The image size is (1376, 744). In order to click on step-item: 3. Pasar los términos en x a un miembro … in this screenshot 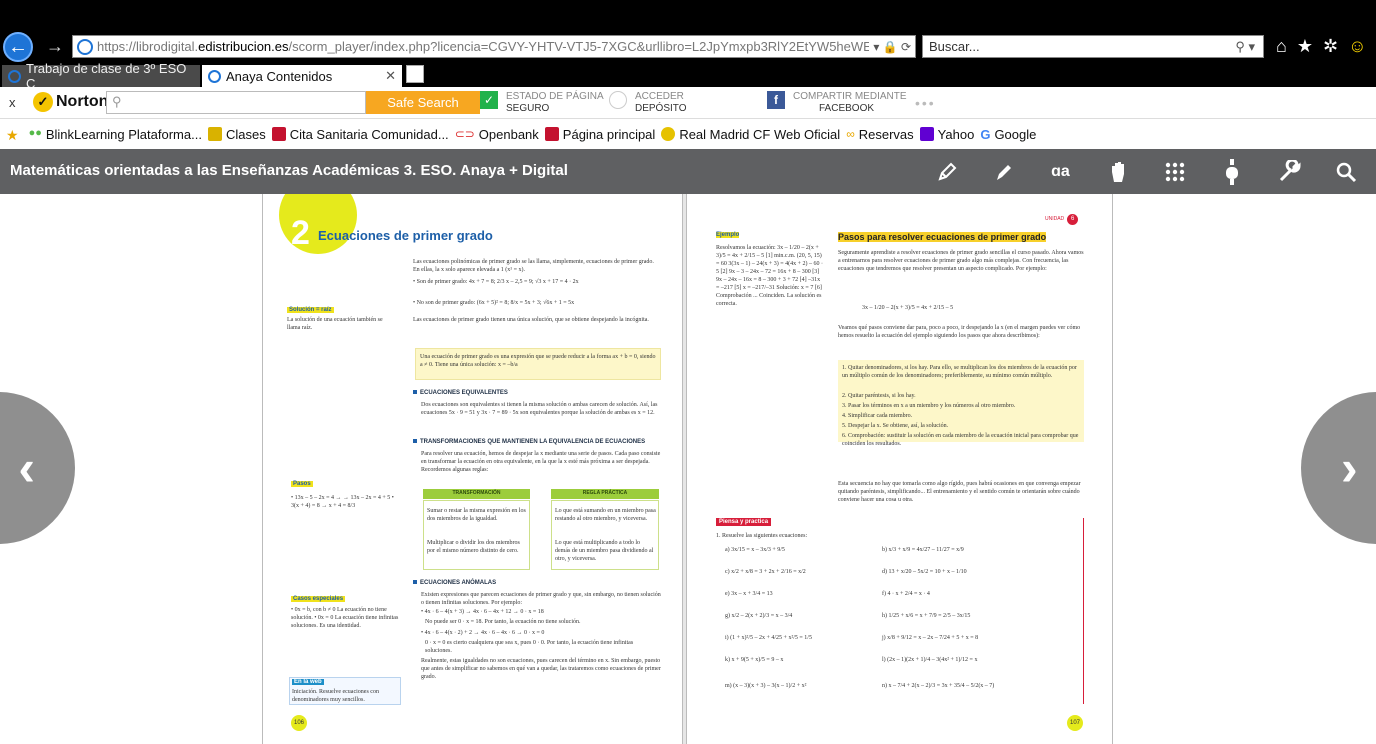, I will do `click(929, 406)`.